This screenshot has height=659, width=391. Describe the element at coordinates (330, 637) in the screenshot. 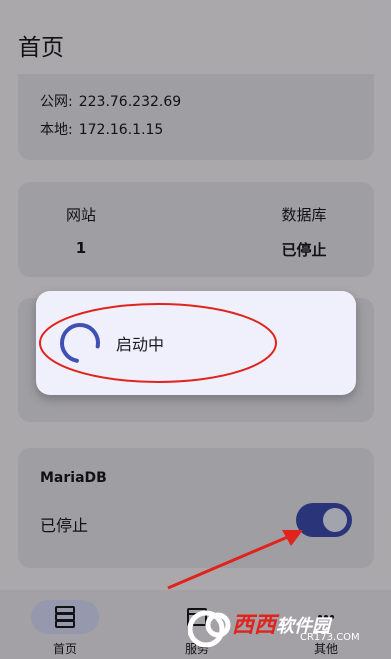

I see `watermark-site: CR173.COM` at that location.